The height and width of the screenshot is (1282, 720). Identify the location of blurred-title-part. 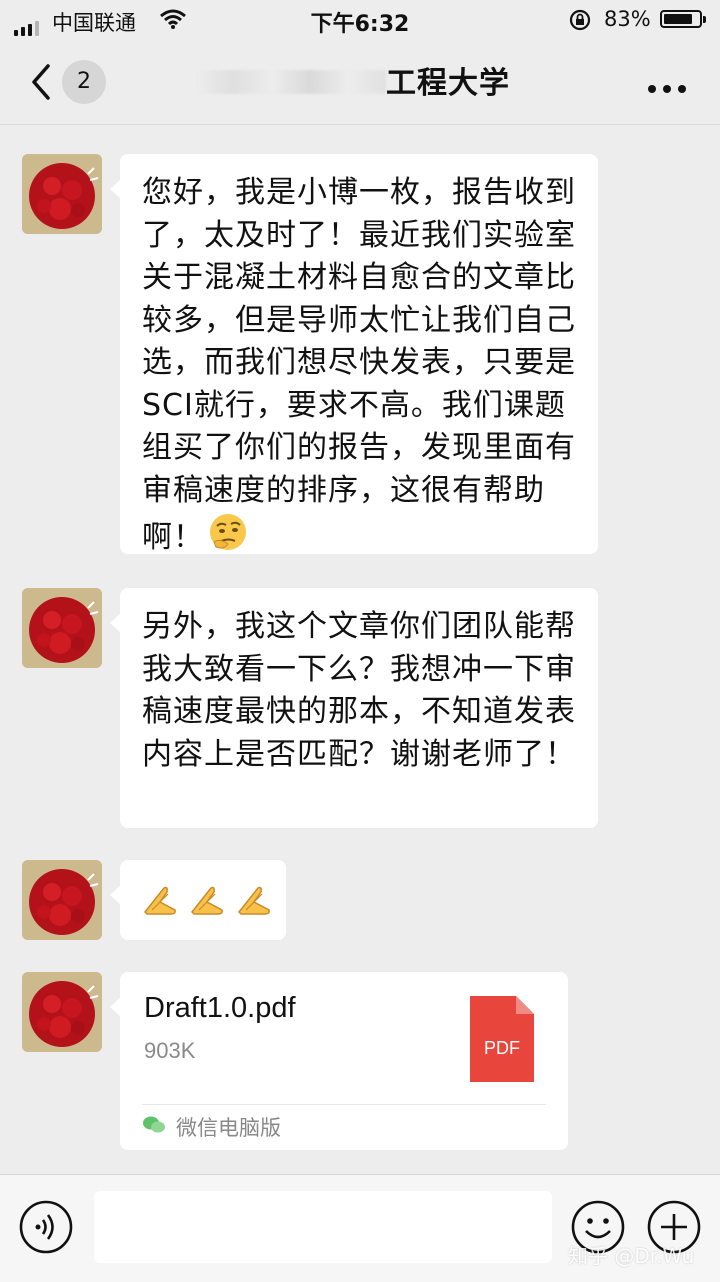
(291, 82).